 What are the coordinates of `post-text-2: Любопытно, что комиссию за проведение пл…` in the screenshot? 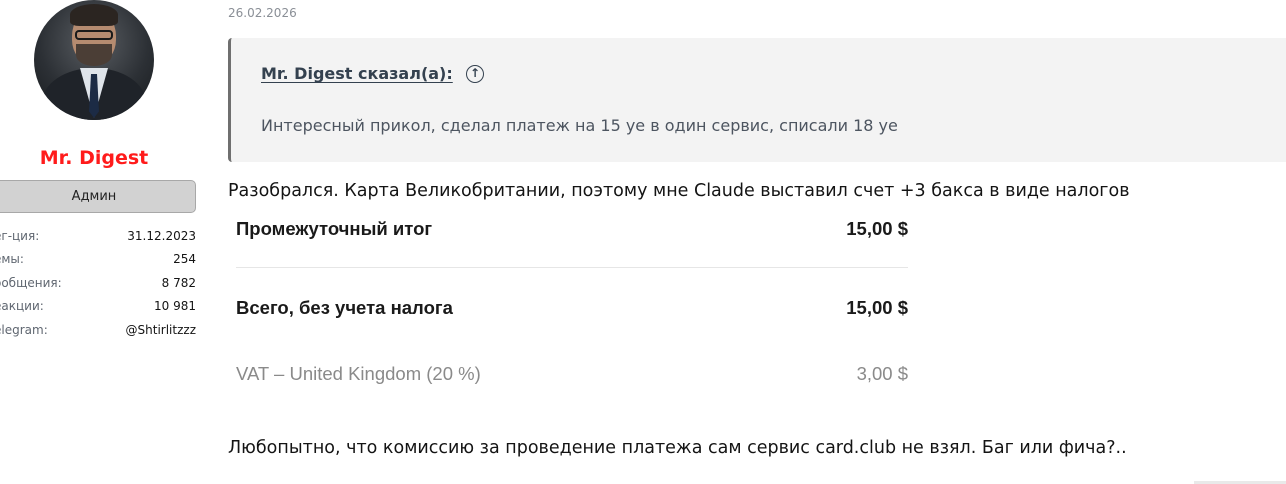 It's located at (677, 448).